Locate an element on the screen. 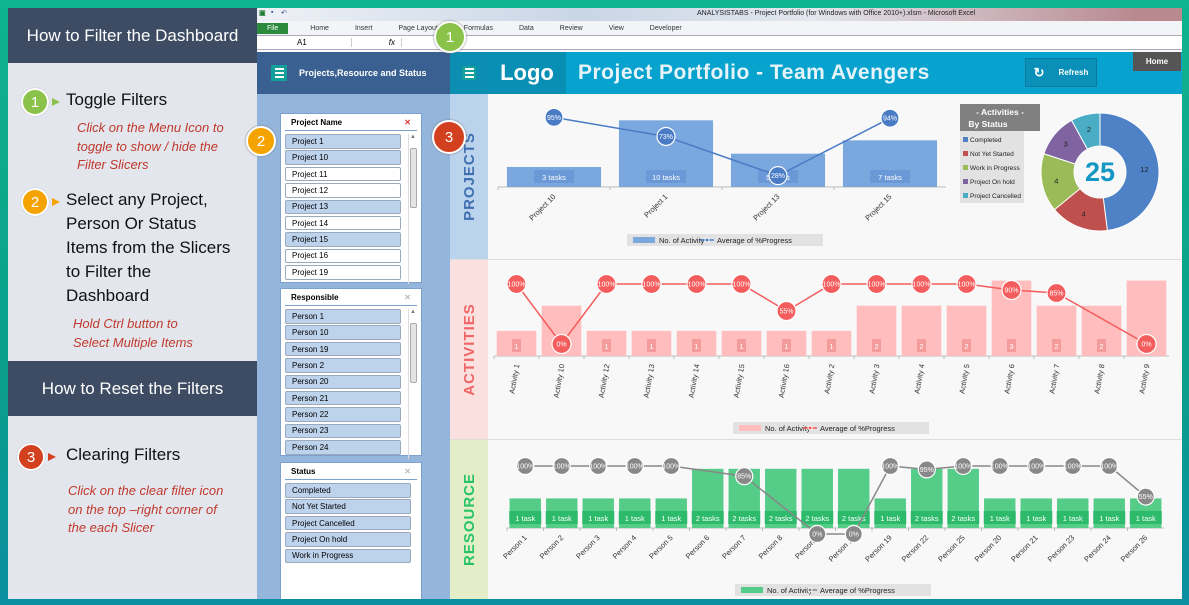  bar-label: 2 tasks is located at coordinates (781, 518).